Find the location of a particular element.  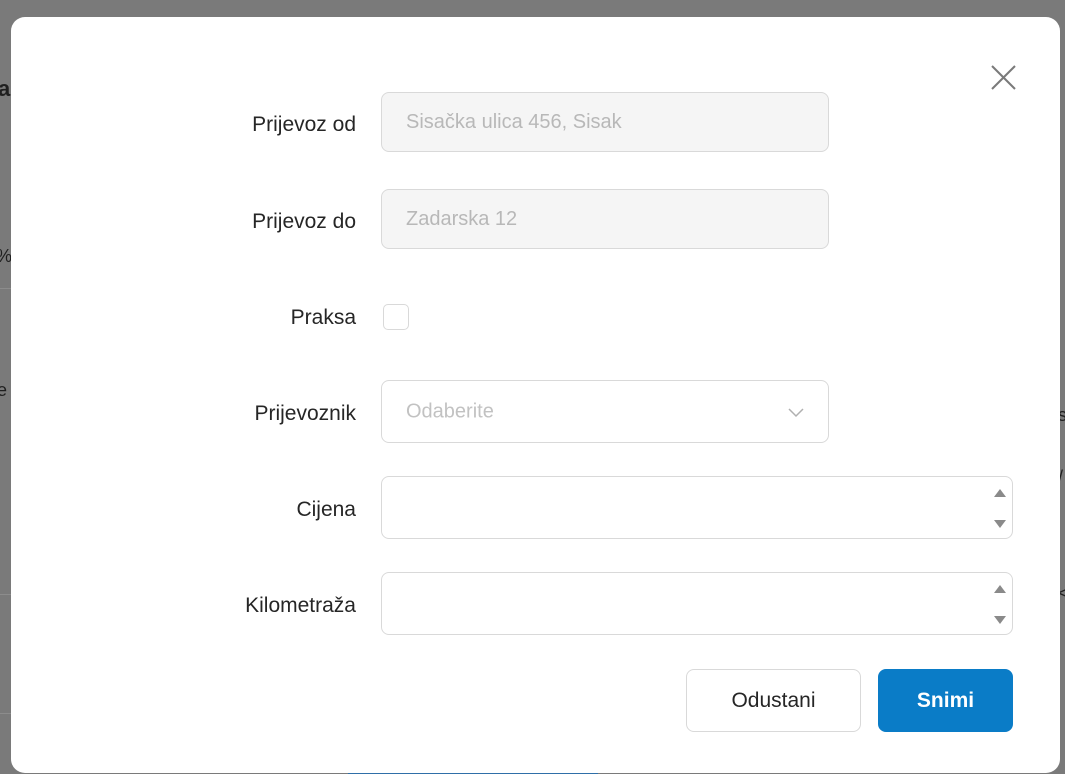

mileage-label: Kilometraža is located at coordinates (300, 605).